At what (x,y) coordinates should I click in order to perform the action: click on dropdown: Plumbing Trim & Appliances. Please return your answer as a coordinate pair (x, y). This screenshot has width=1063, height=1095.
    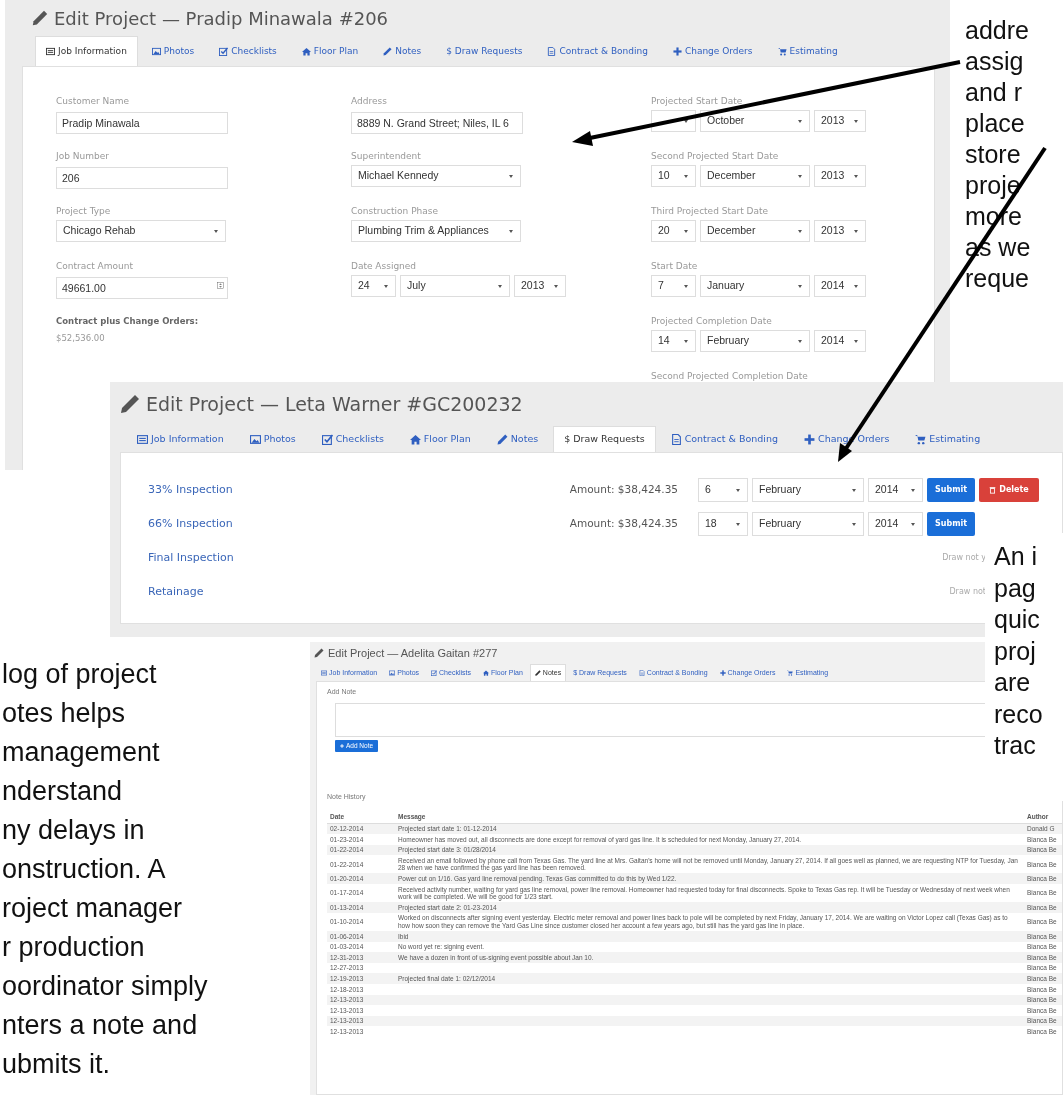
    Looking at the image, I should click on (436, 231).